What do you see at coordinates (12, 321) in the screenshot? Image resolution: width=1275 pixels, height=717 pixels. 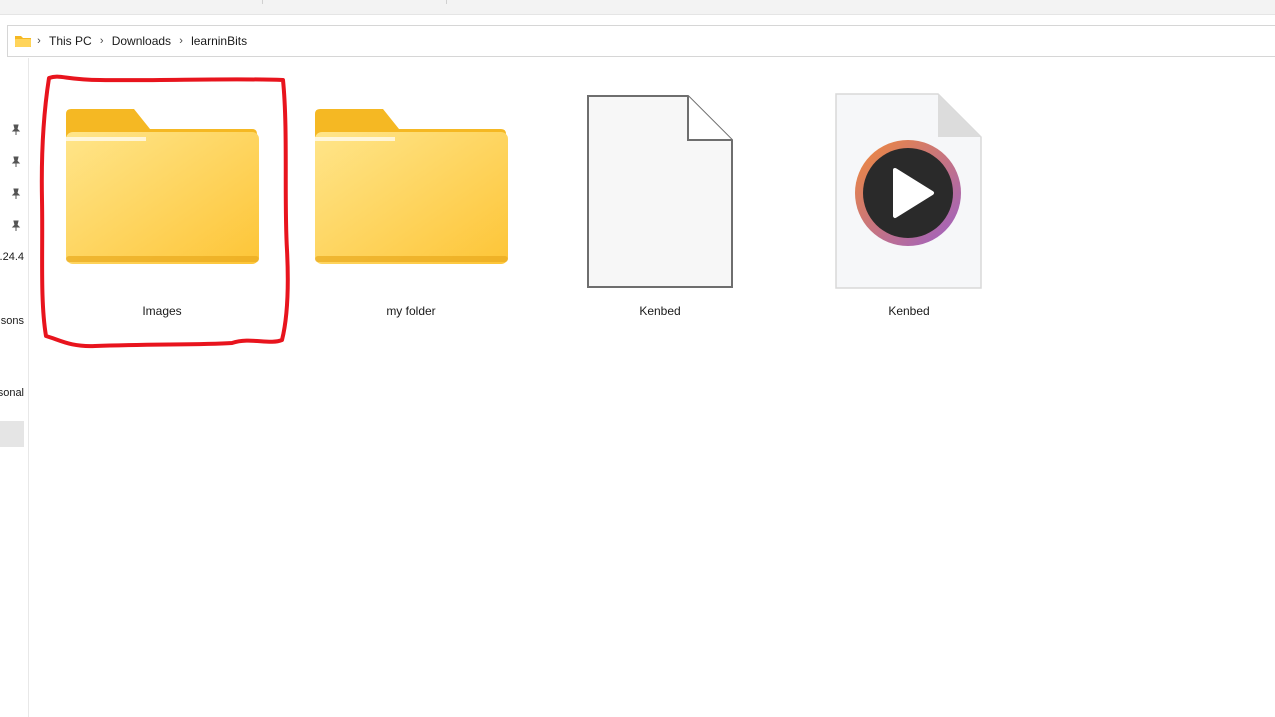 I see `sidebar-item-label: sons` at bounding box center [12, 321].